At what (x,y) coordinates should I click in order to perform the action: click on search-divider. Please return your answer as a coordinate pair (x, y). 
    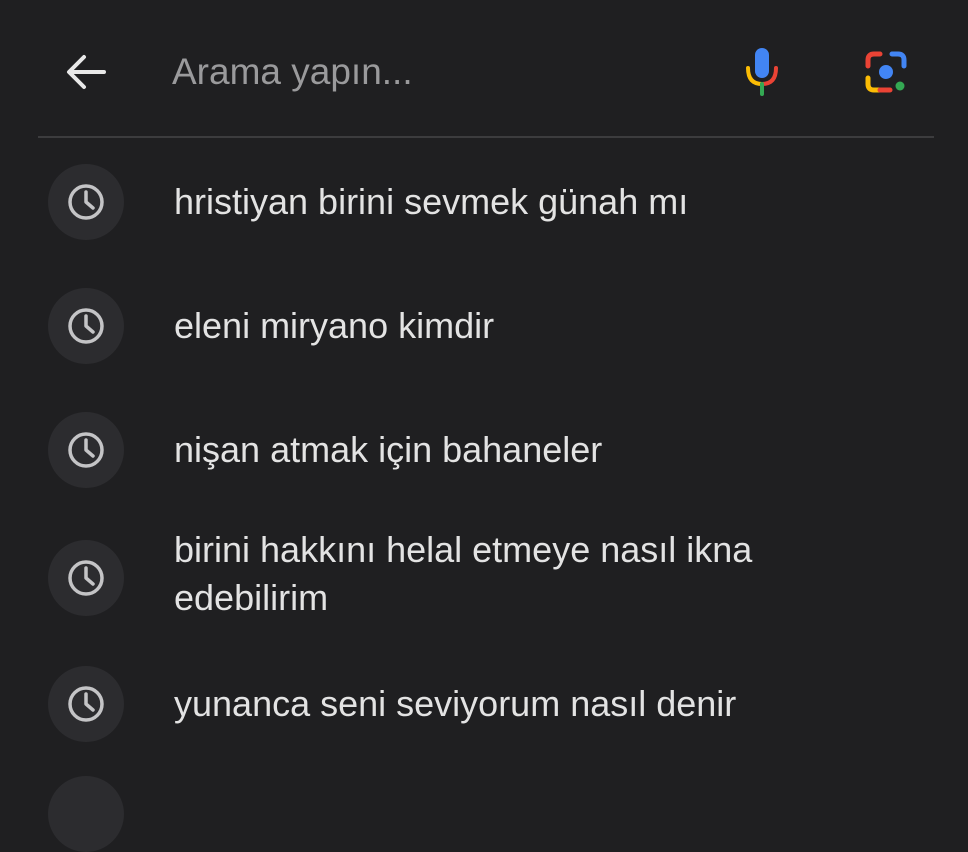
    Looking at the image, I should click on (486, 137).